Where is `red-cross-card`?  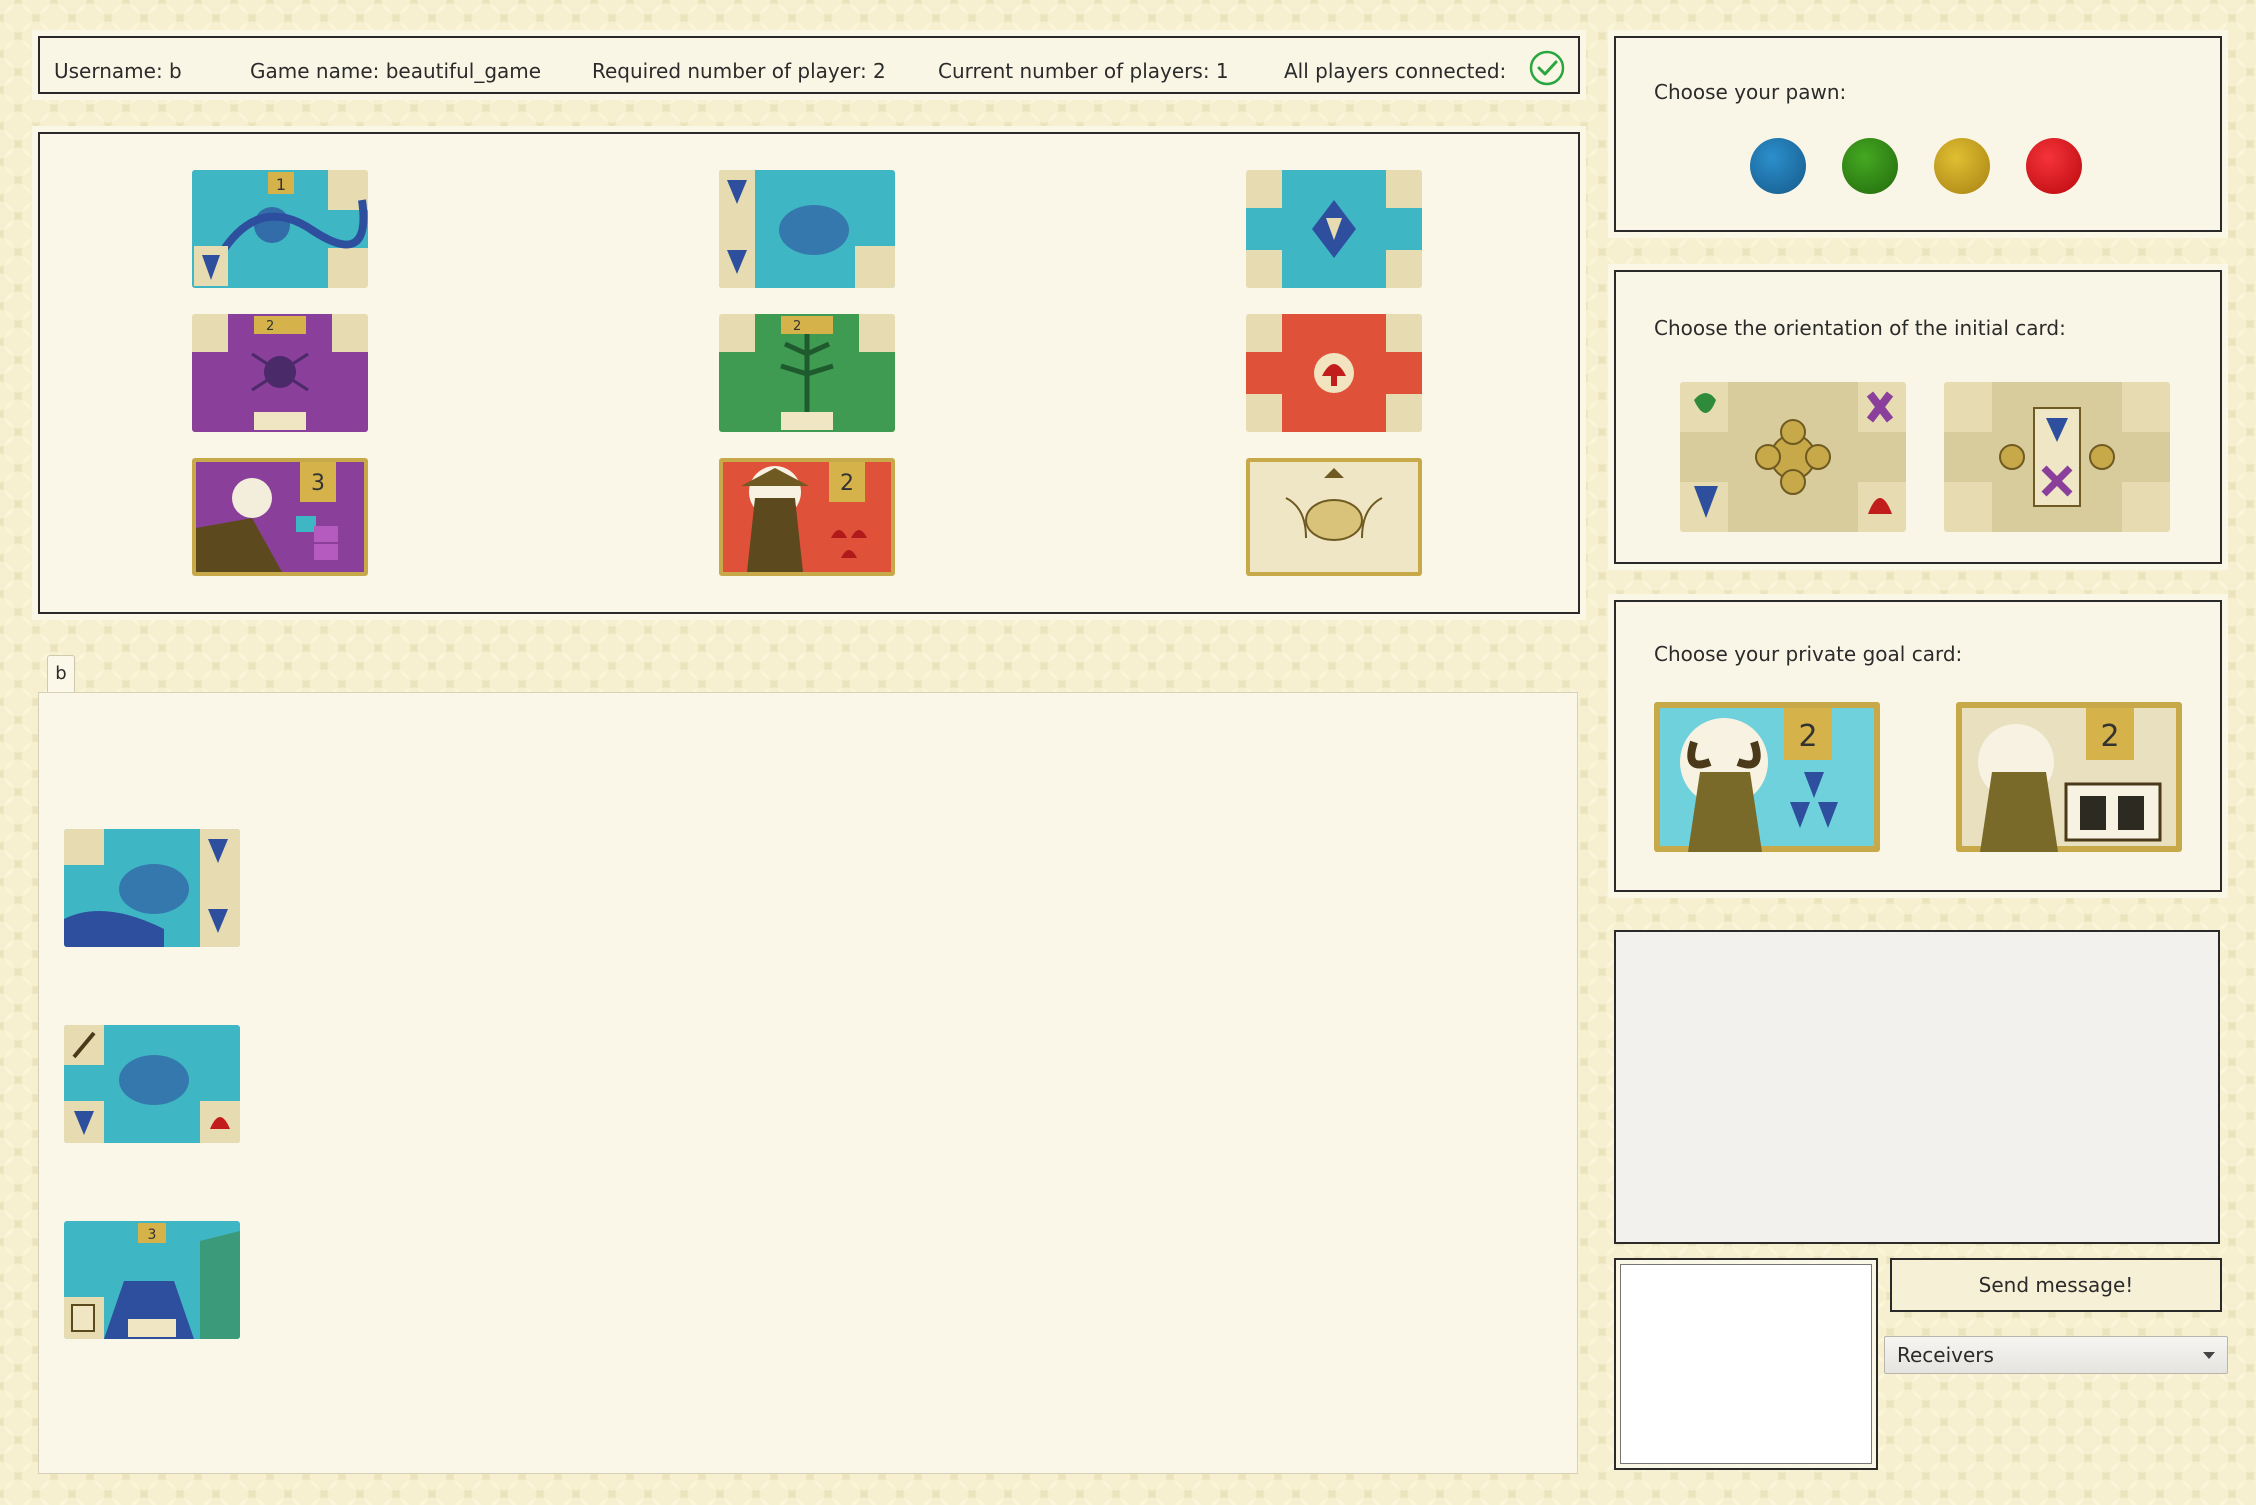
red-cross-card is located at coordinates (1334, 373).